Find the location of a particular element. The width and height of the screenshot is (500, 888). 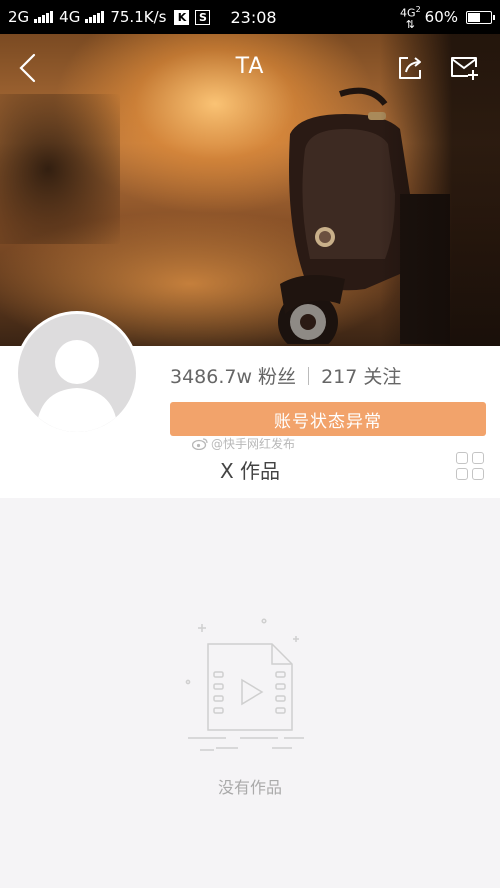

message-button is located at coordinates (464, 68).